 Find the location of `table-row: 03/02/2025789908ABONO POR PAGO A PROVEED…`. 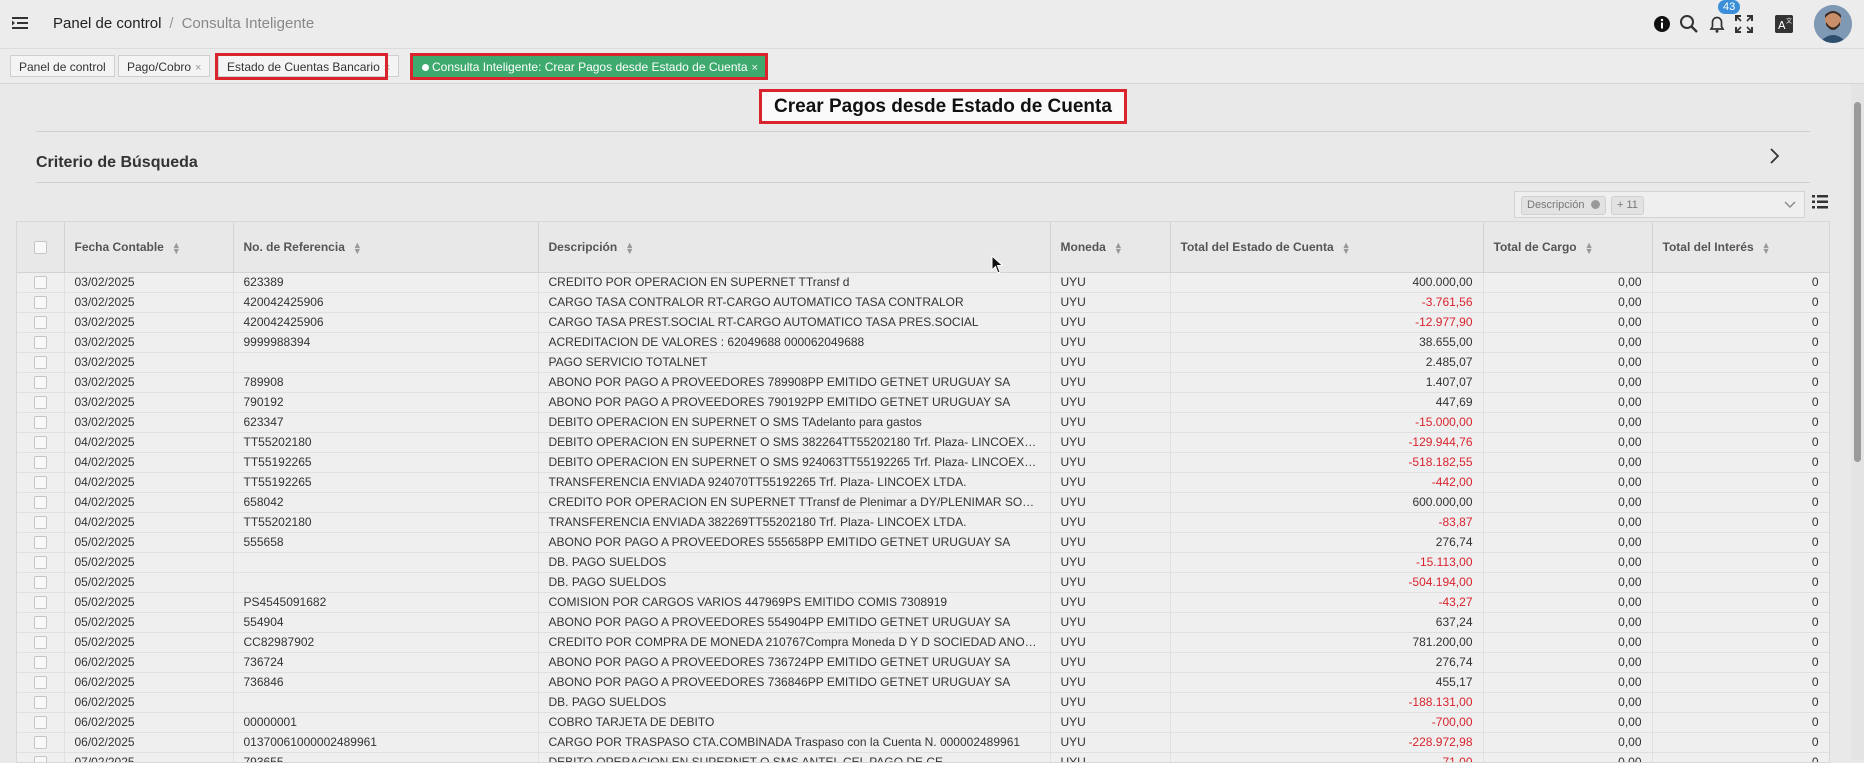

table-row: 03/02/2025789908ABONO POR PAGO A PROVEED… is located at coordinates (923, 383).